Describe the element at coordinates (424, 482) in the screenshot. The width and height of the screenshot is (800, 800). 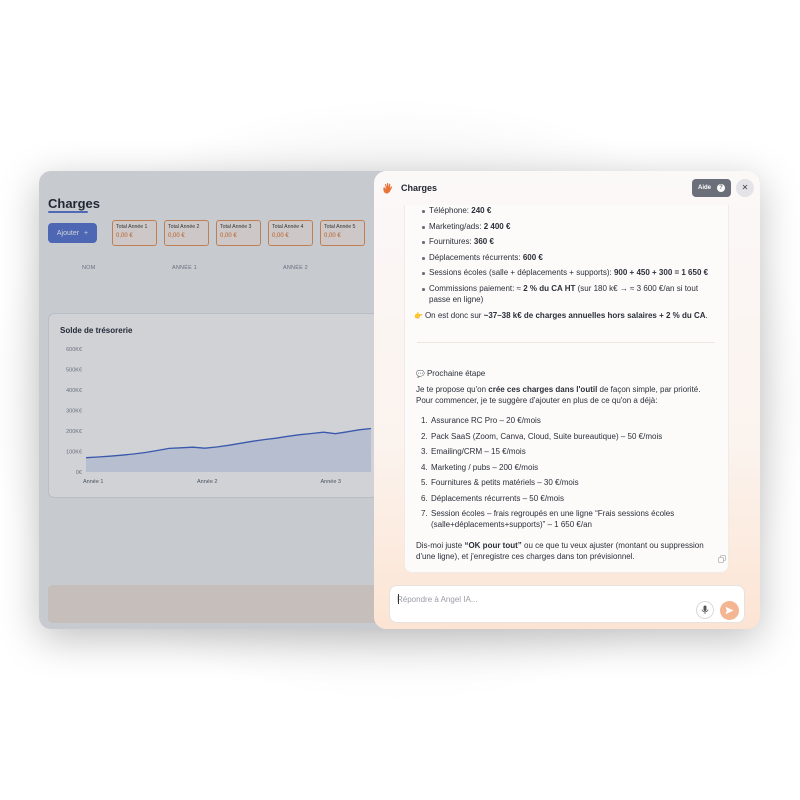
I see `step-number: 5.` at that location.